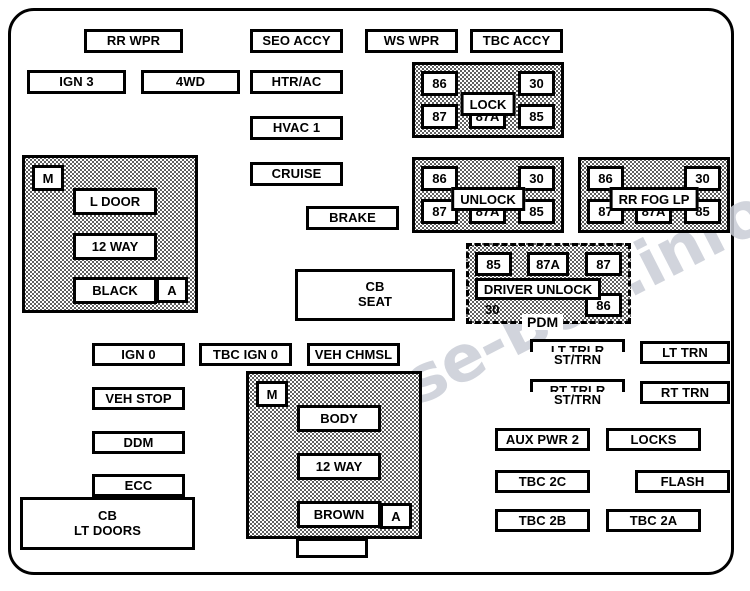 This screenshot has width=750, height=591. Describe the element at coordinates (543, 322) in the screenshot. I see `pdm-label: PDM` at that location.